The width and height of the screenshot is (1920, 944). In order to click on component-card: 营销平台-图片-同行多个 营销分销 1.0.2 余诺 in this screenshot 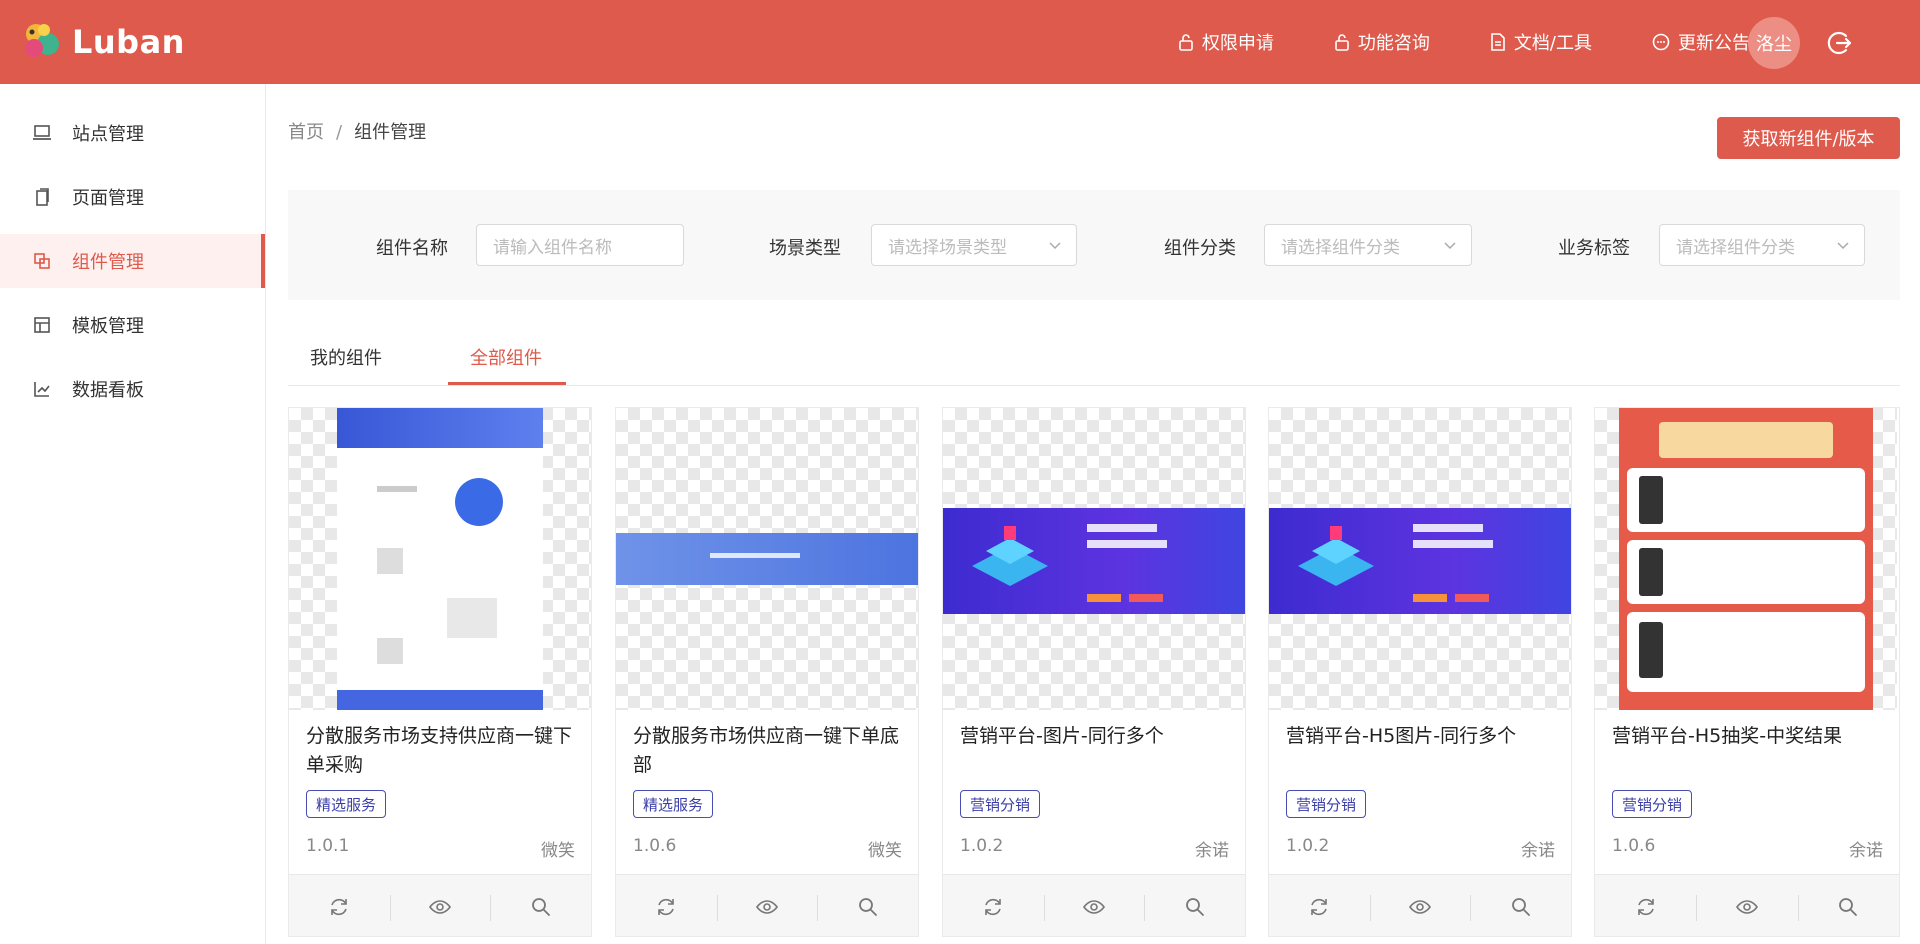, I will do `click(1094, 672)`.